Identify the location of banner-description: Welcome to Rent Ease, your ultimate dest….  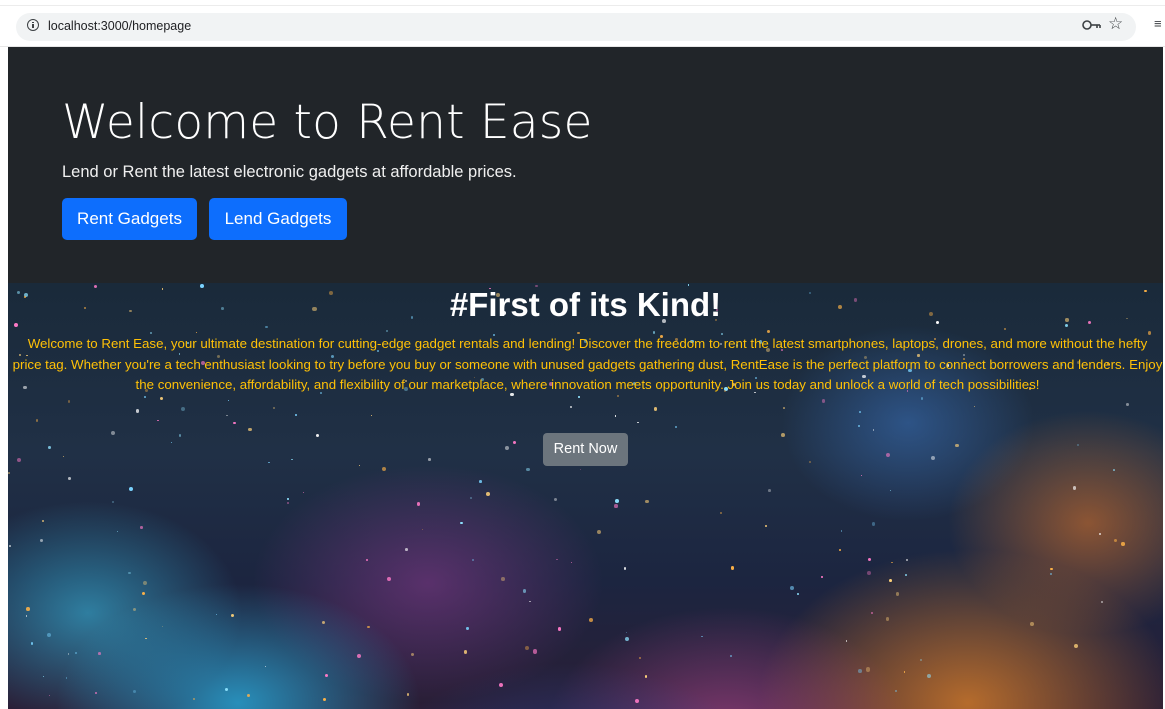
(587, 364).